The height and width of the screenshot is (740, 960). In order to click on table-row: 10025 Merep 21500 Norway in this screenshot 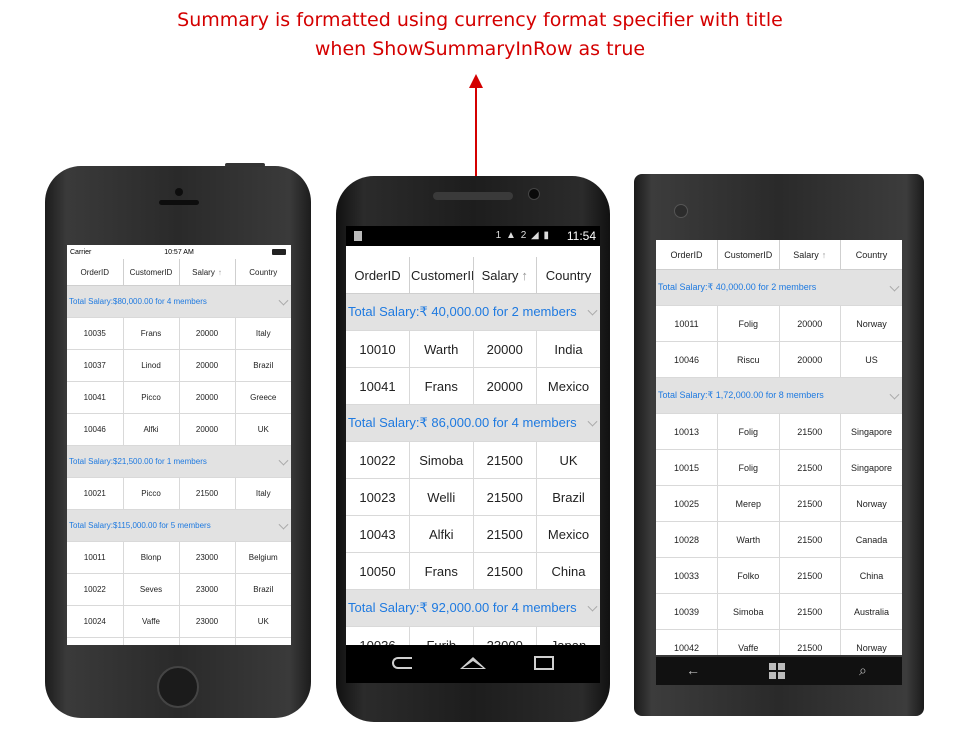, I will do `click(779, 503)`.